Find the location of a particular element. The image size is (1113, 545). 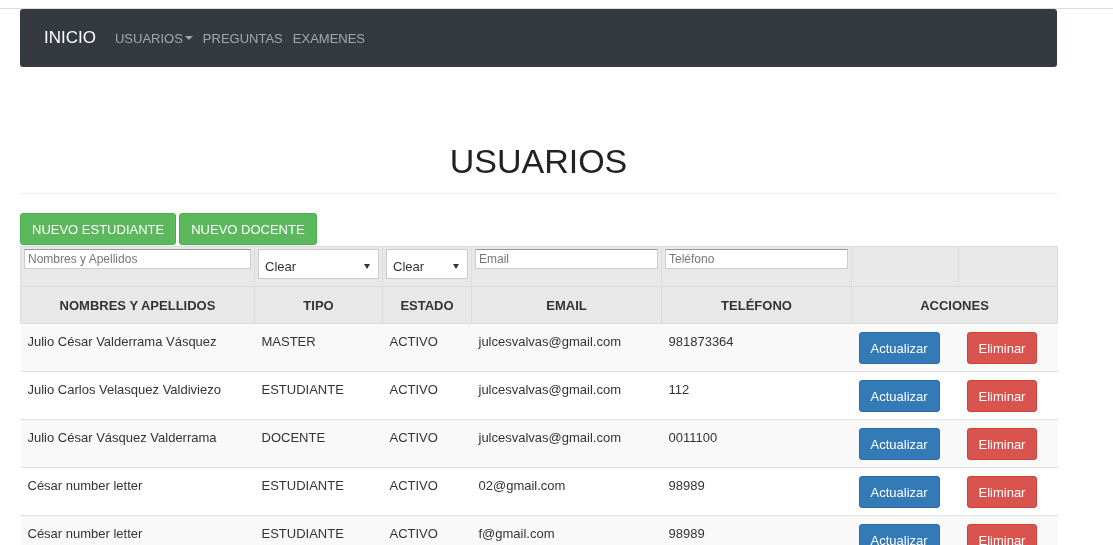

new-button: NUEVO DOCENTE is located at coordinates (248, 229).